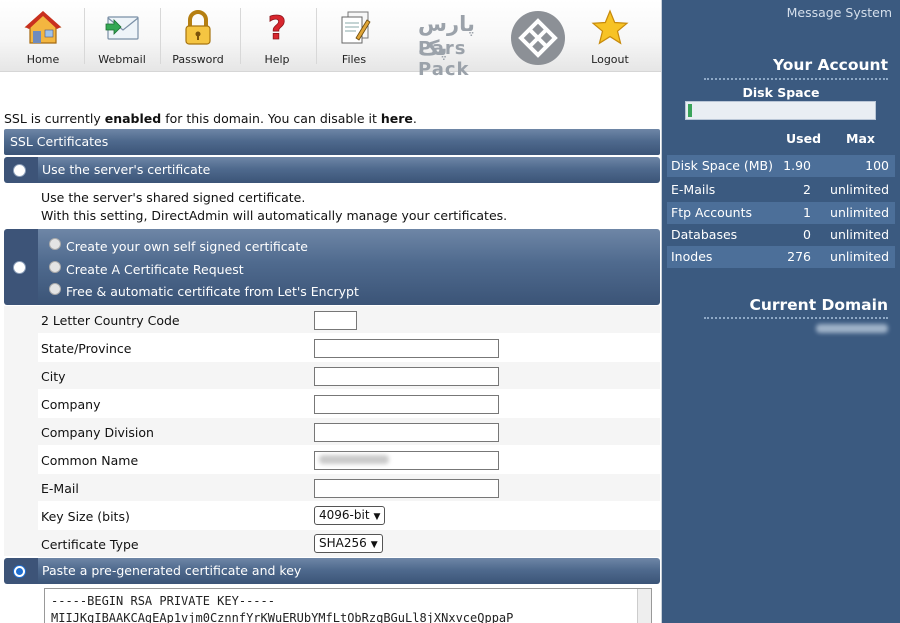  Describe the element at coordinates (406, 432) in the screenshot. I see `division-input` at that location.